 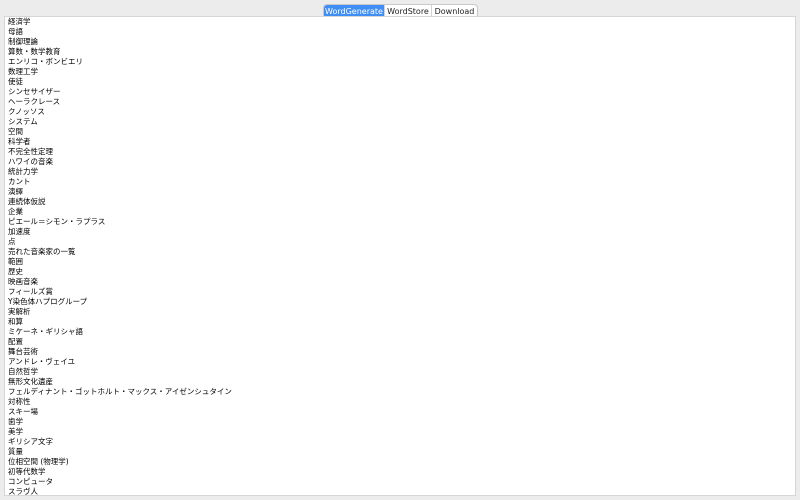 What do you see at coordinates (401, 242) in the screenshot?
I see `list-item: 点` at bounding box center [401, 242].